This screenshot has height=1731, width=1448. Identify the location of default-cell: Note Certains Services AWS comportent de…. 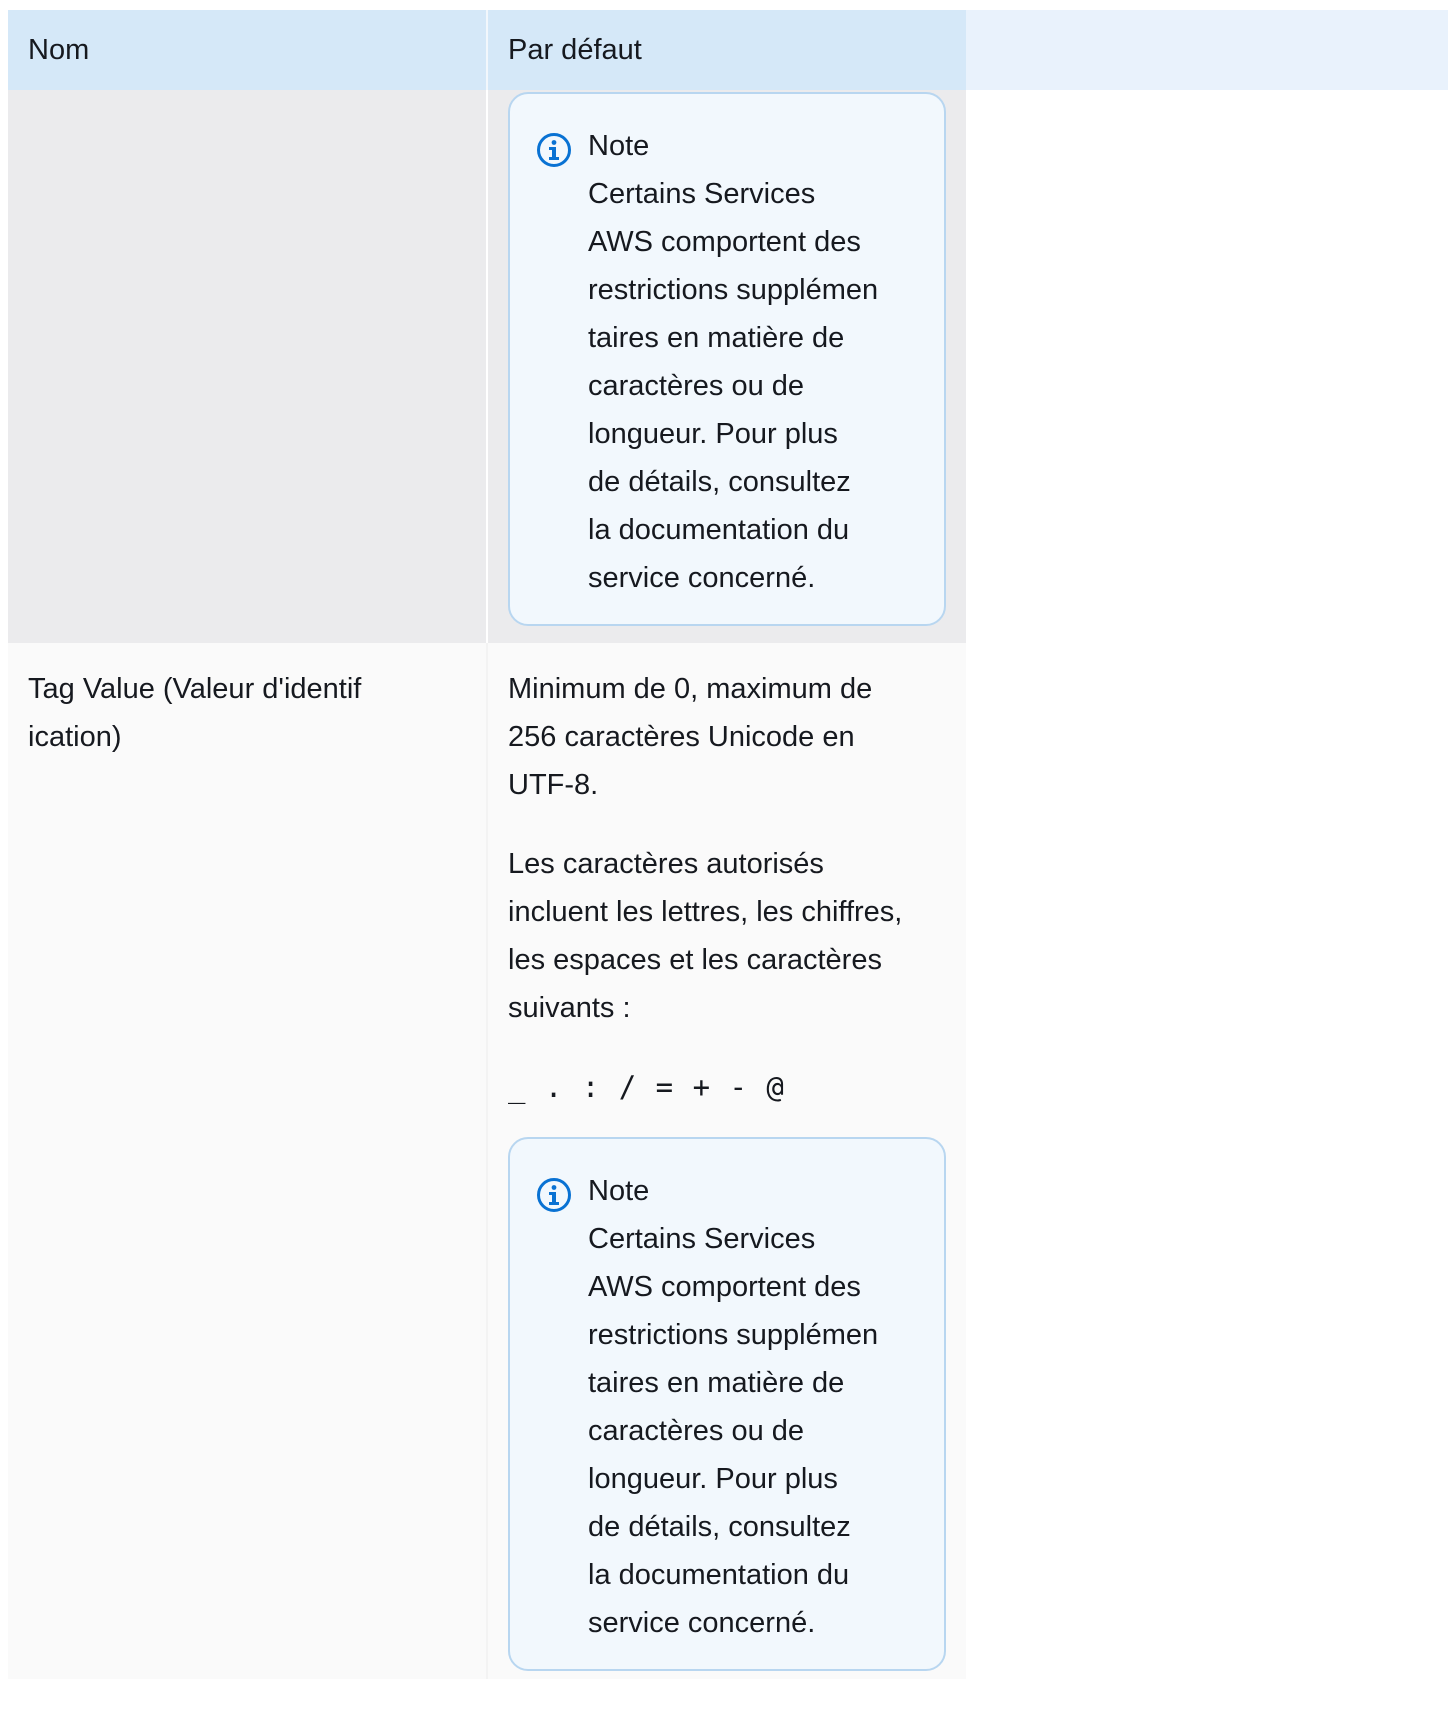
(726, 366).